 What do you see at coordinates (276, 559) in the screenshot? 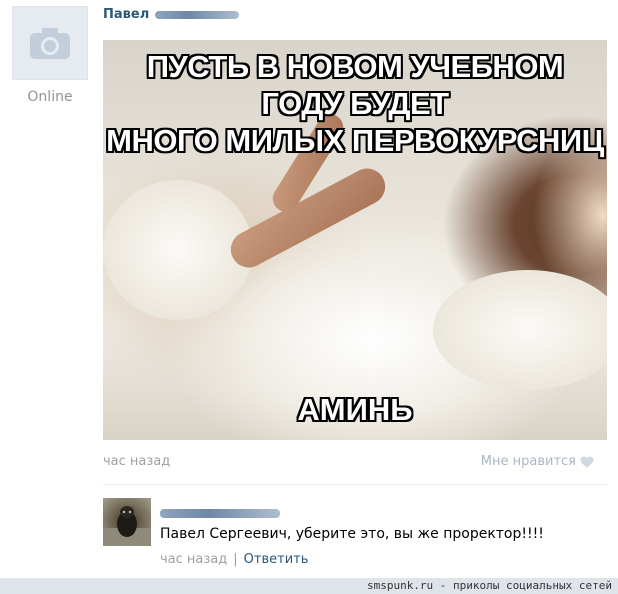
I see `reply-link: Ответить` at bounding box center [276, 559].